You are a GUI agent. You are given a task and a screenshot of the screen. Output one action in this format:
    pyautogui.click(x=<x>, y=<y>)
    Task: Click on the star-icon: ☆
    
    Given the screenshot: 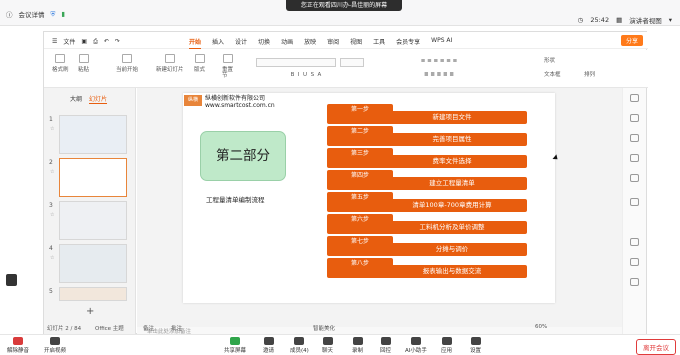 What is the action you would take?
    pyautogui.click(x=52, y=258)
    